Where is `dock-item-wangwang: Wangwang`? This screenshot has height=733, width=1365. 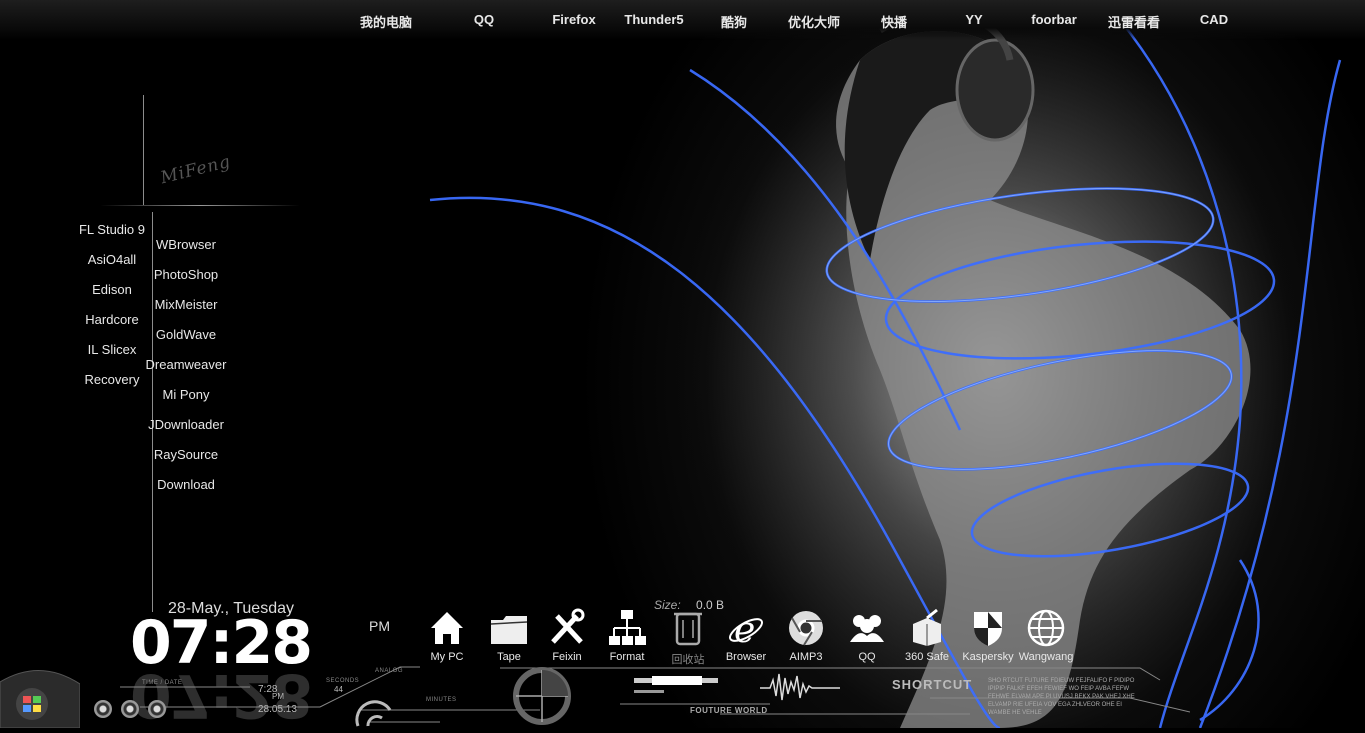
dock-item-wangwang: Wangwang is located at coordinates (1046, 635).